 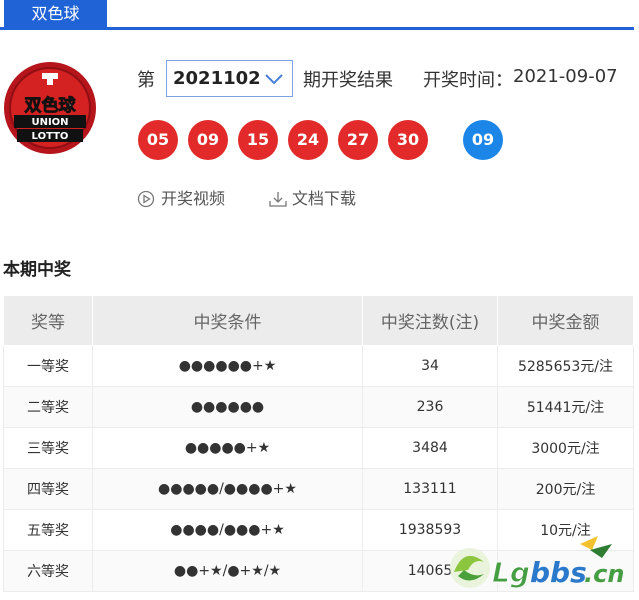 What do you see at coordinates (430, 448) in the screenshot?
I see `winner-count: 3484` at bounding box center [430, 448].